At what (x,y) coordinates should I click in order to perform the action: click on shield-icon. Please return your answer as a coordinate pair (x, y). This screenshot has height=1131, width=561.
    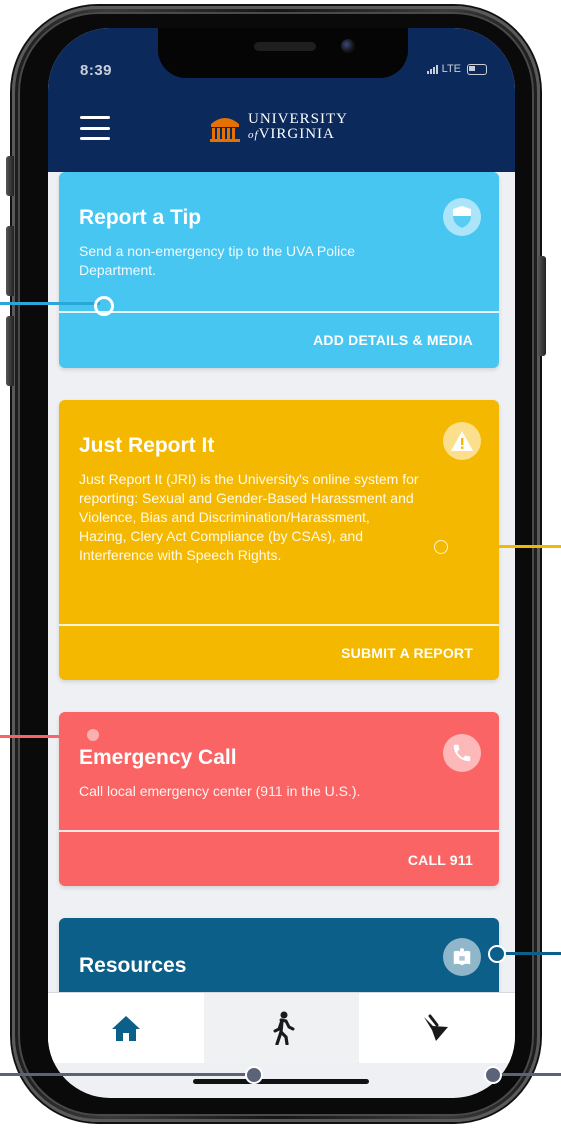
    Looking at the image, I should click on (462, 217).